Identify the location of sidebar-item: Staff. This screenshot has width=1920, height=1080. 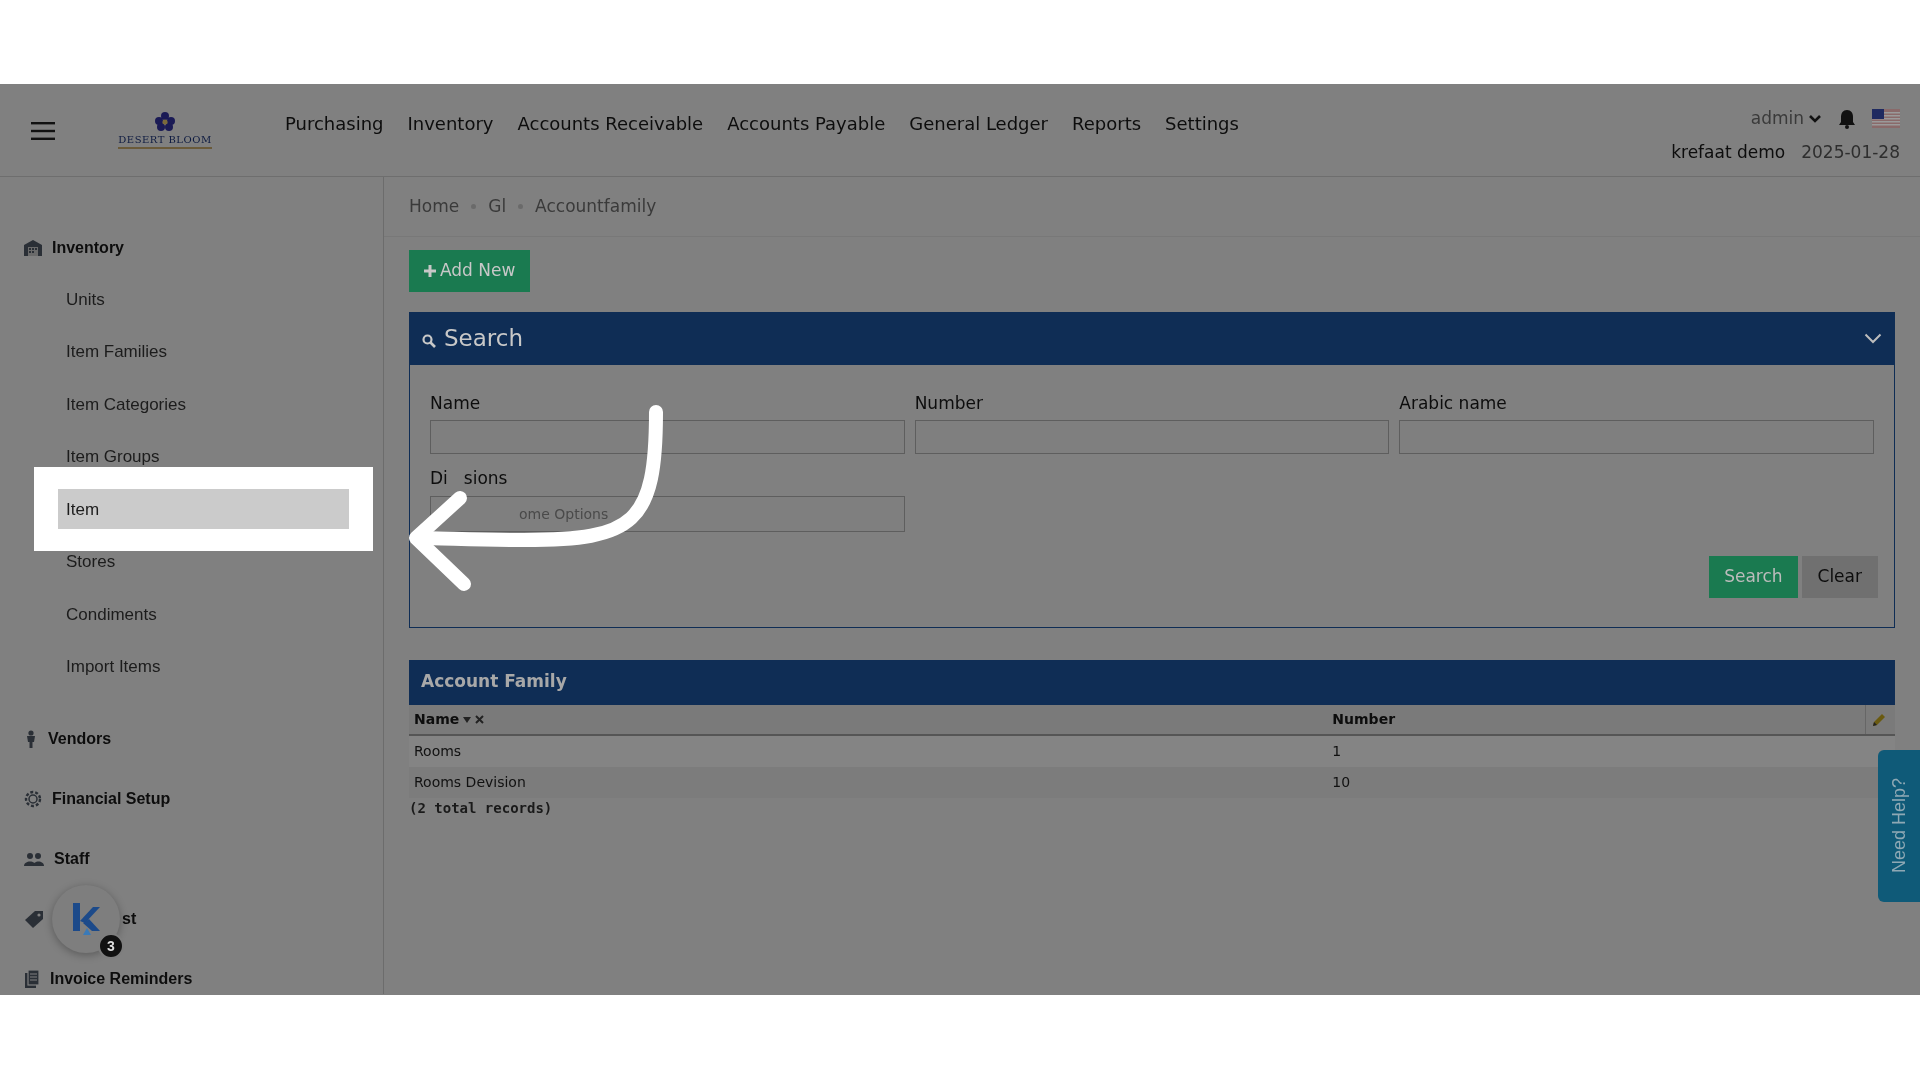
(72, 859).